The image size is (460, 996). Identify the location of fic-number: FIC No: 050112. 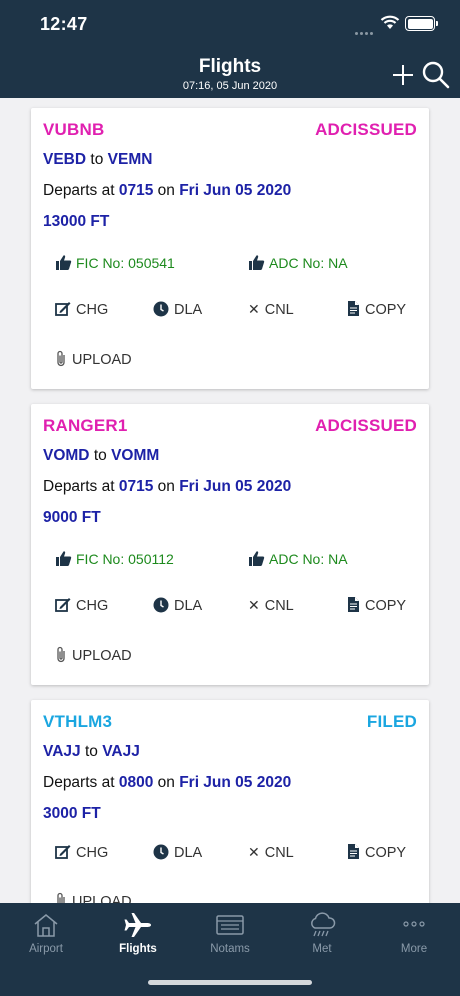
(114, 558).